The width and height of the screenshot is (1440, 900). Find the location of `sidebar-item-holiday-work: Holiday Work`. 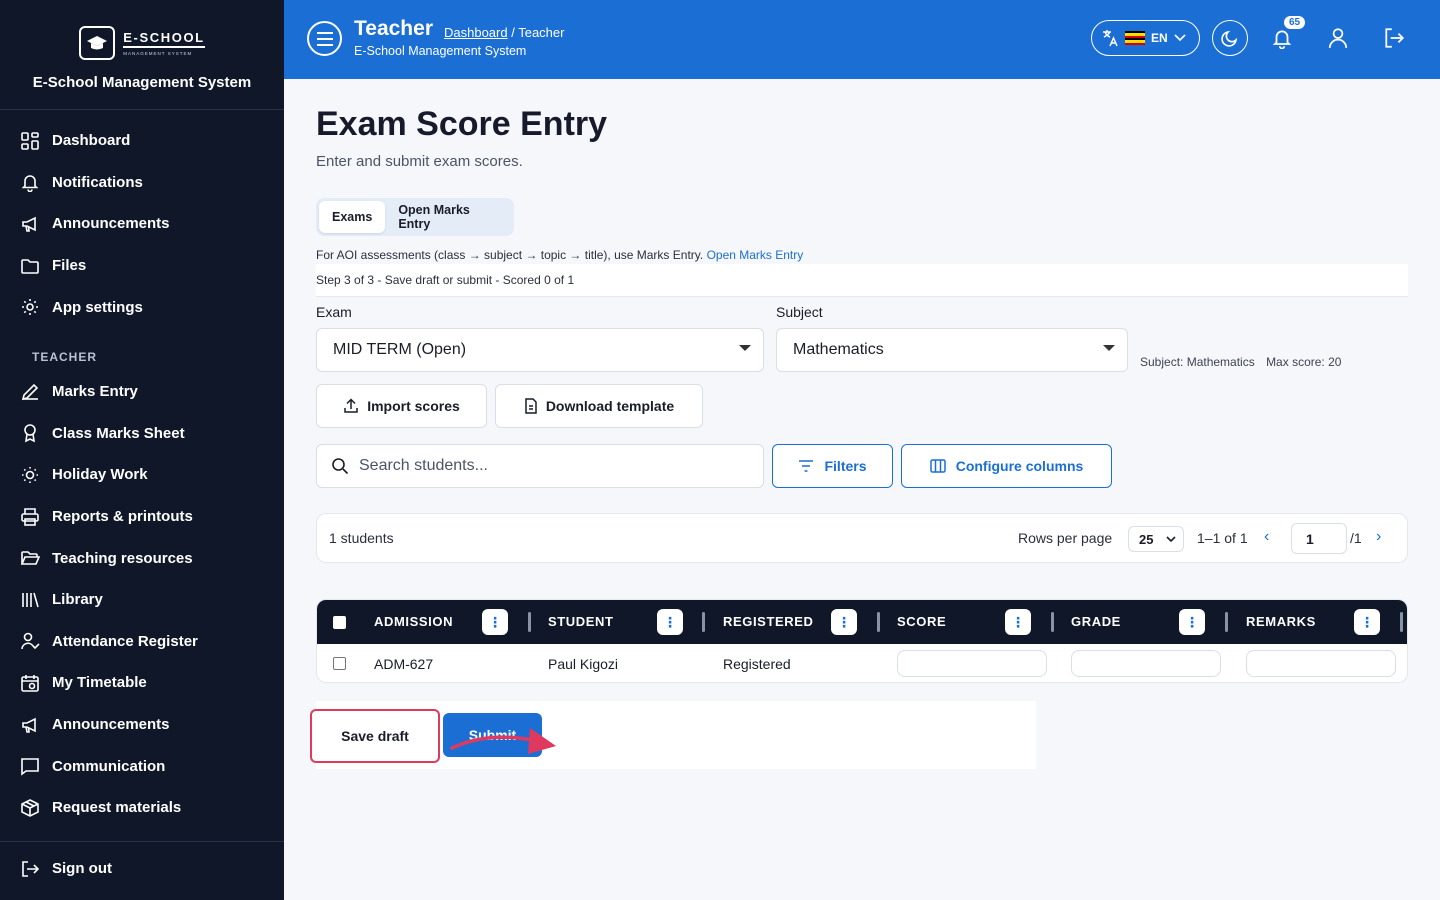

sidebar-item-holiday-work: Holiday Work is located at coordinates (142, 475).